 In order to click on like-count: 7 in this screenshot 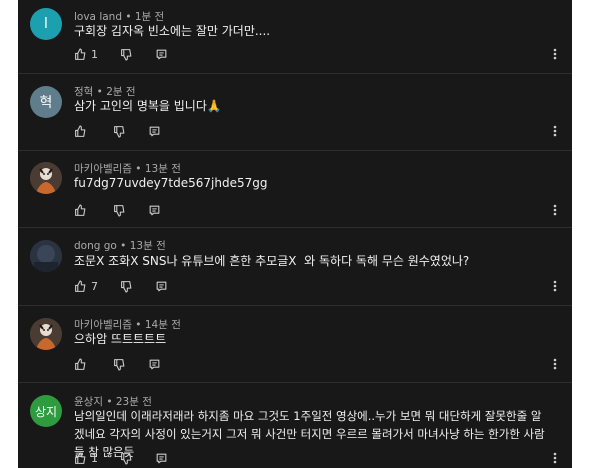, I will do `click(94, 286)`.